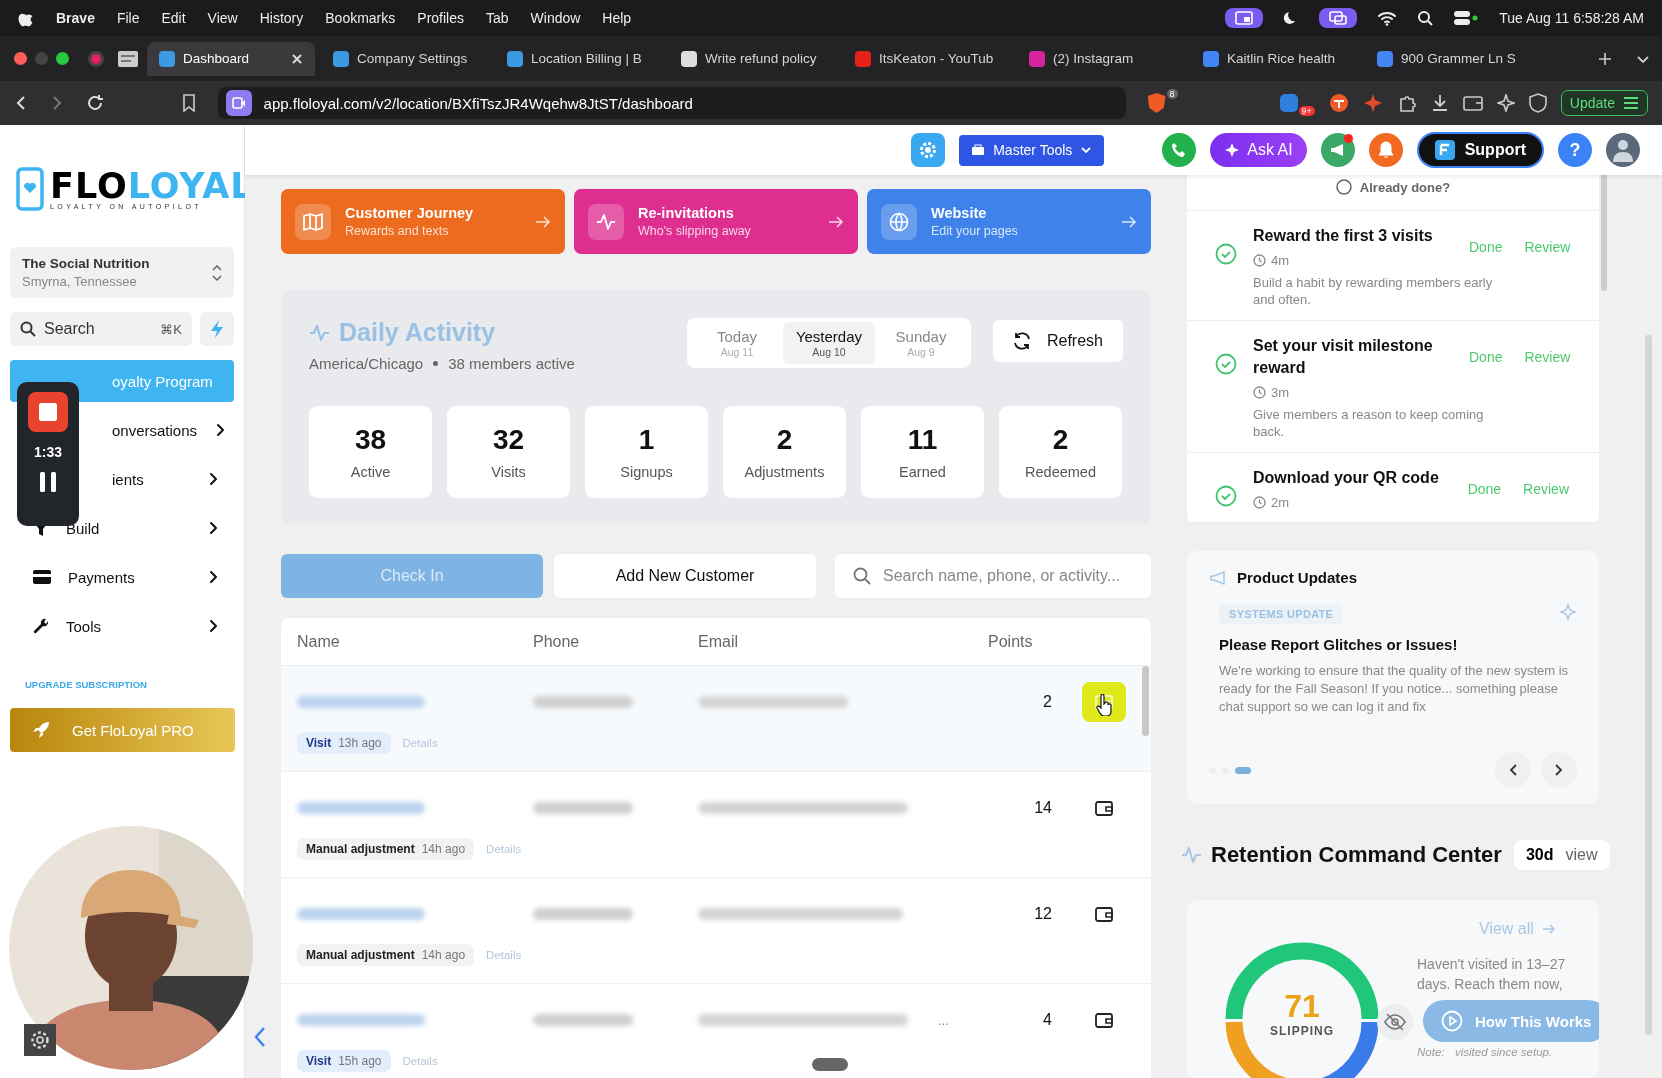  I want to click on browser-tab: (2) Instagram, so click(1101, 58).